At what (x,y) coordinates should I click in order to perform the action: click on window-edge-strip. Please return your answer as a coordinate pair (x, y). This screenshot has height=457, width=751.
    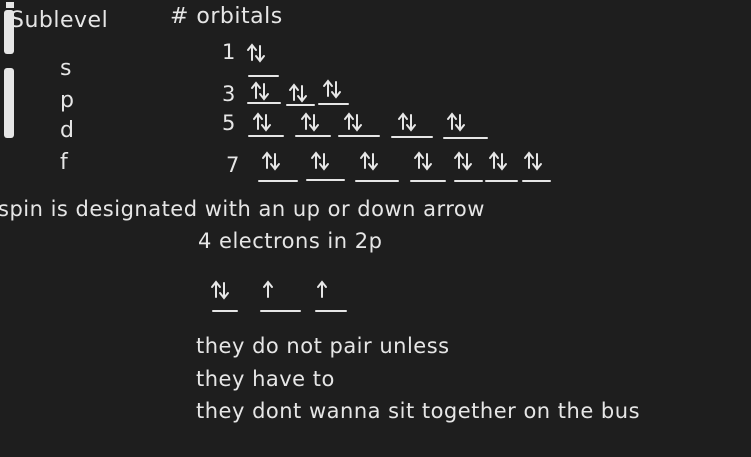
    Looking at the image, I should click on (9, 70).